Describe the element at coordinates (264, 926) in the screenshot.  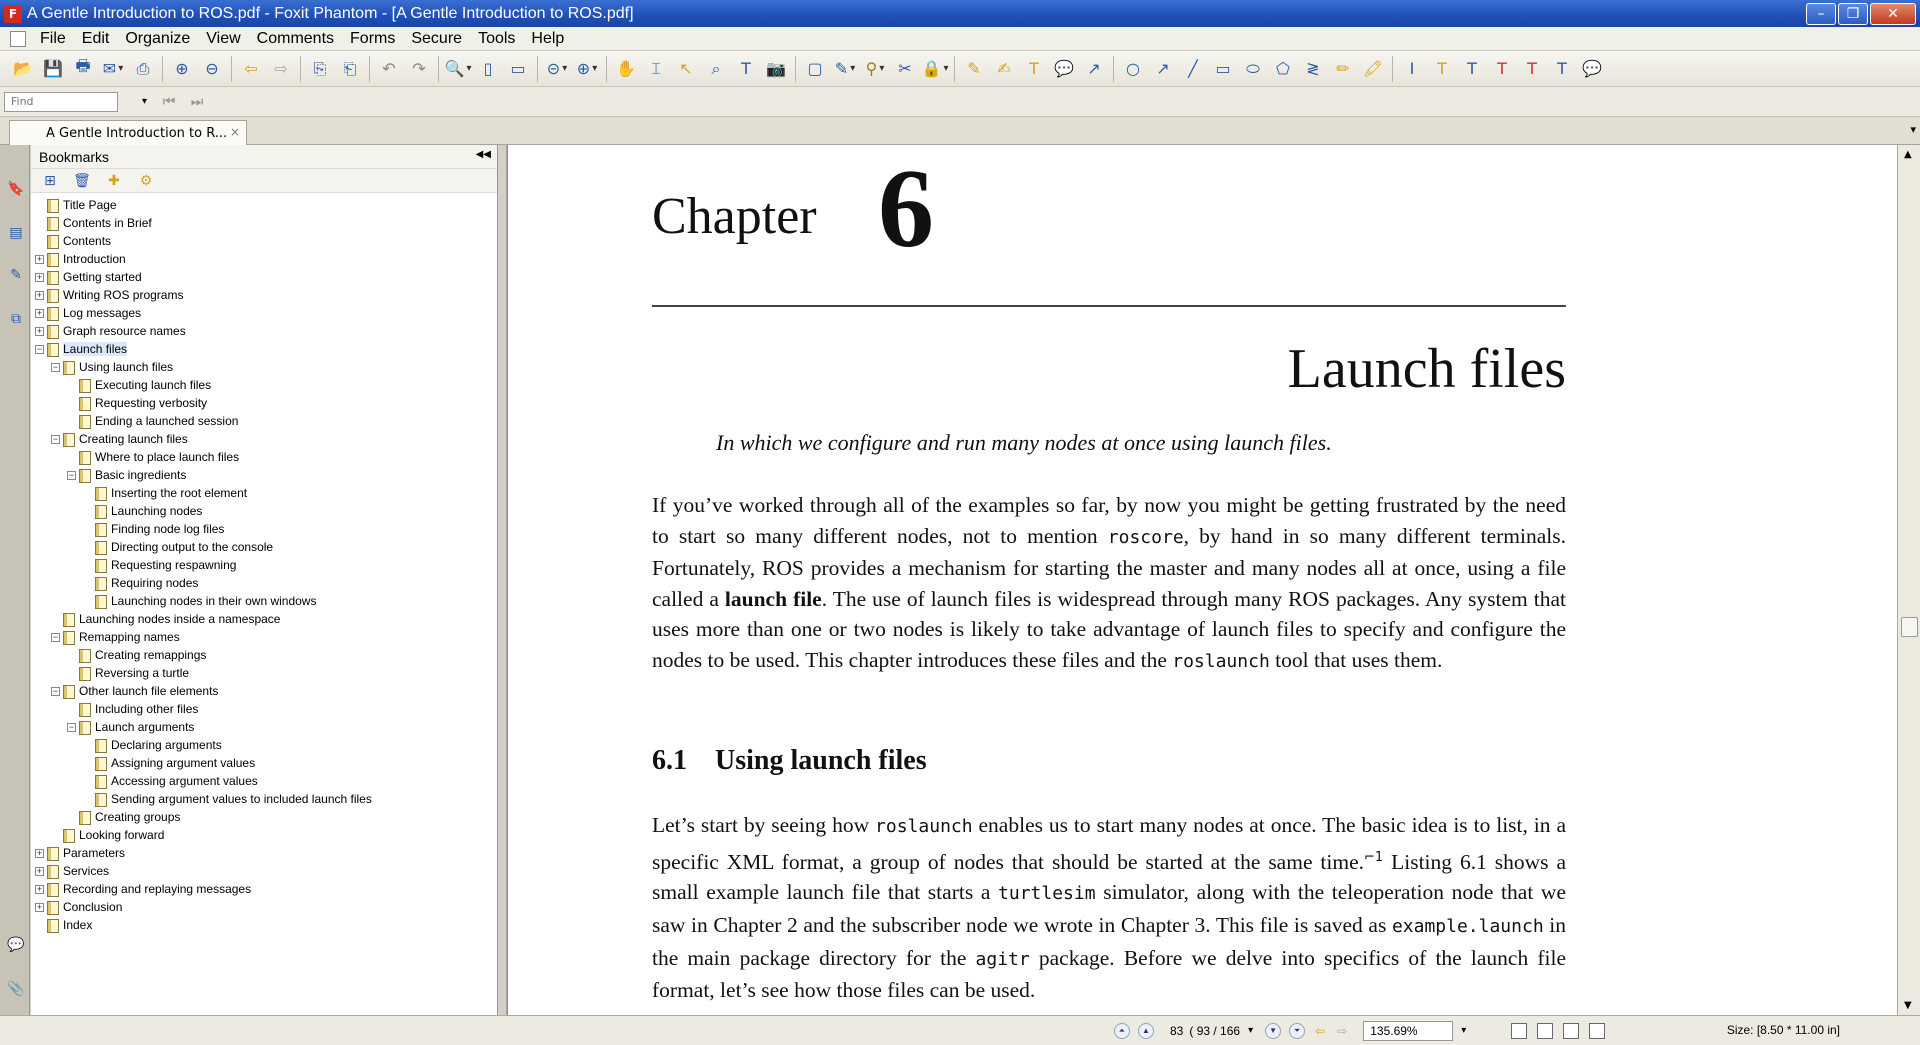
I see `bookmark-item: Index` at that location.